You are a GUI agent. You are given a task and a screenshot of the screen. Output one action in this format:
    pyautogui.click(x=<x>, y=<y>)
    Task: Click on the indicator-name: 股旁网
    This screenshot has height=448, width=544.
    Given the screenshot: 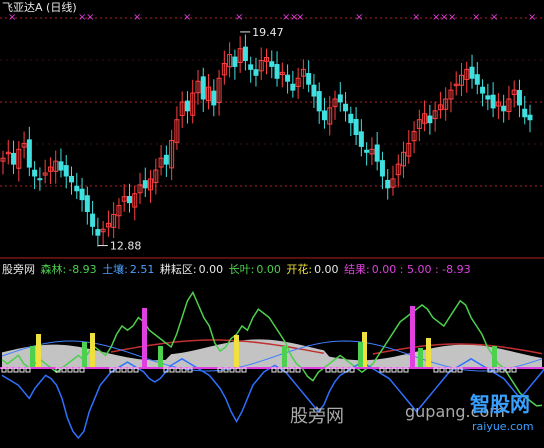 What is the action you would take?
    pyautogui.click(x=18, y=269)
    